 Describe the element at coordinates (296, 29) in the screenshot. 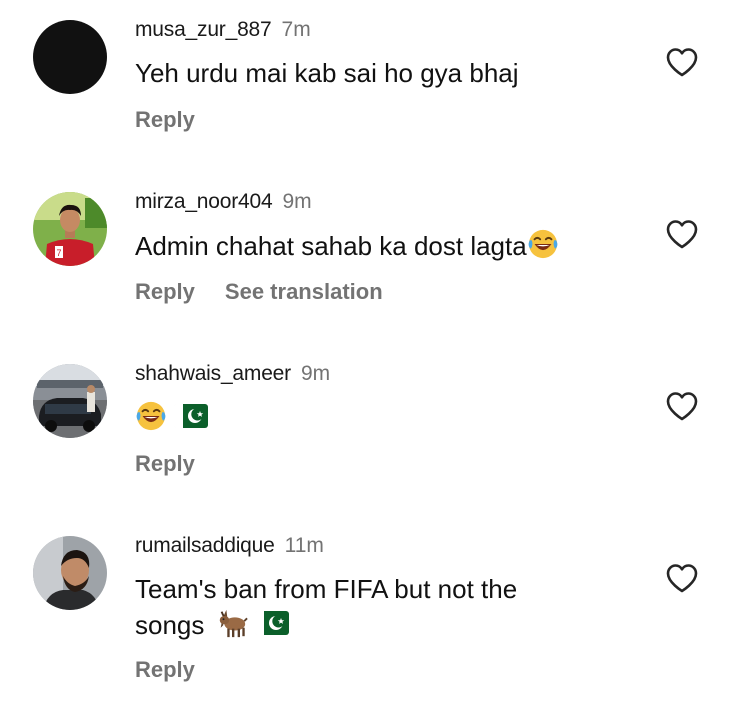

I see `timestamp: 7m` at that location.